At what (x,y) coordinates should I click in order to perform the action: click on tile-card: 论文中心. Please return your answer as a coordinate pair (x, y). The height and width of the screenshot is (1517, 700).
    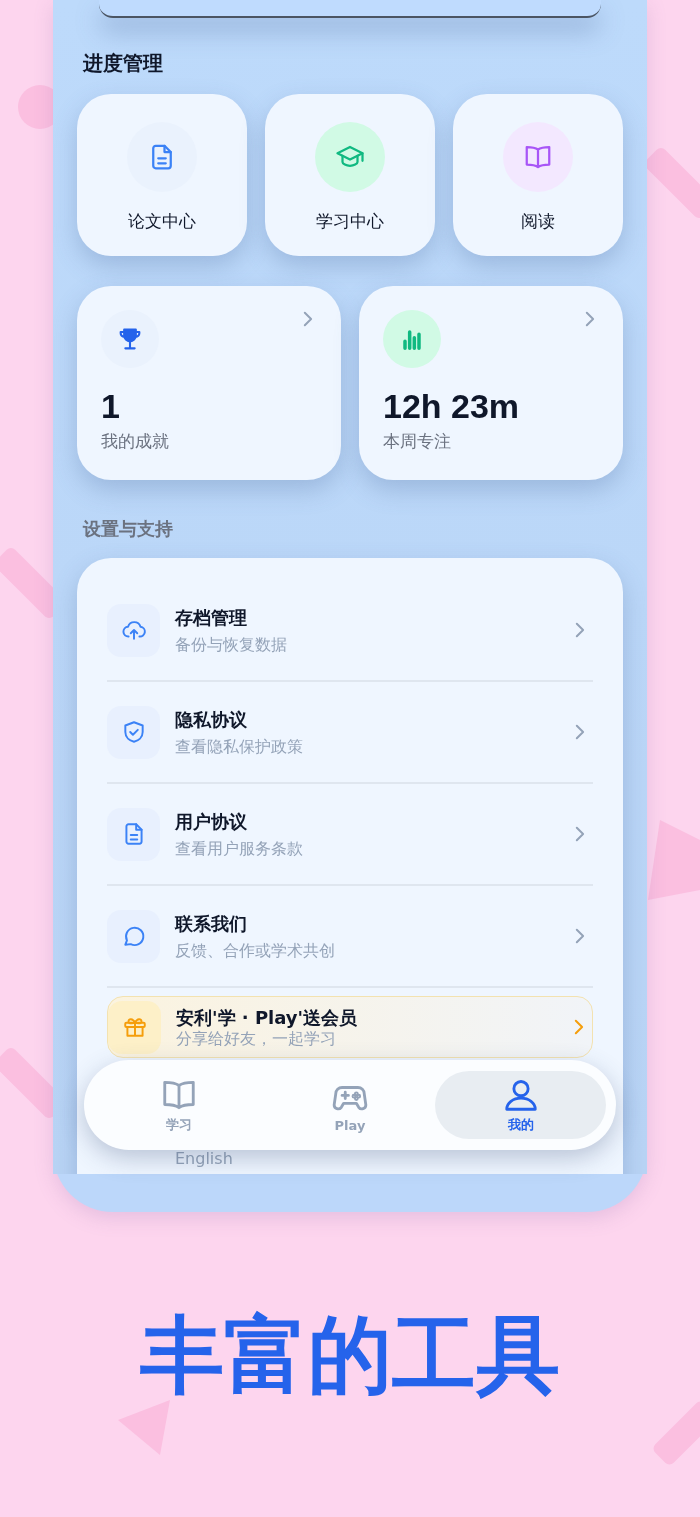
    Looking at the image, I should click on (162, 175).